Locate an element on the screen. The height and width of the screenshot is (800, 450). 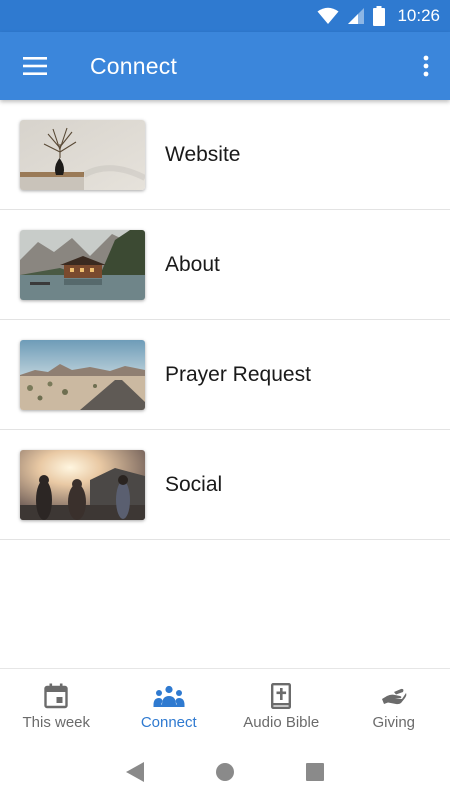
plant-vase-photo is located at coordinates (82, 154).